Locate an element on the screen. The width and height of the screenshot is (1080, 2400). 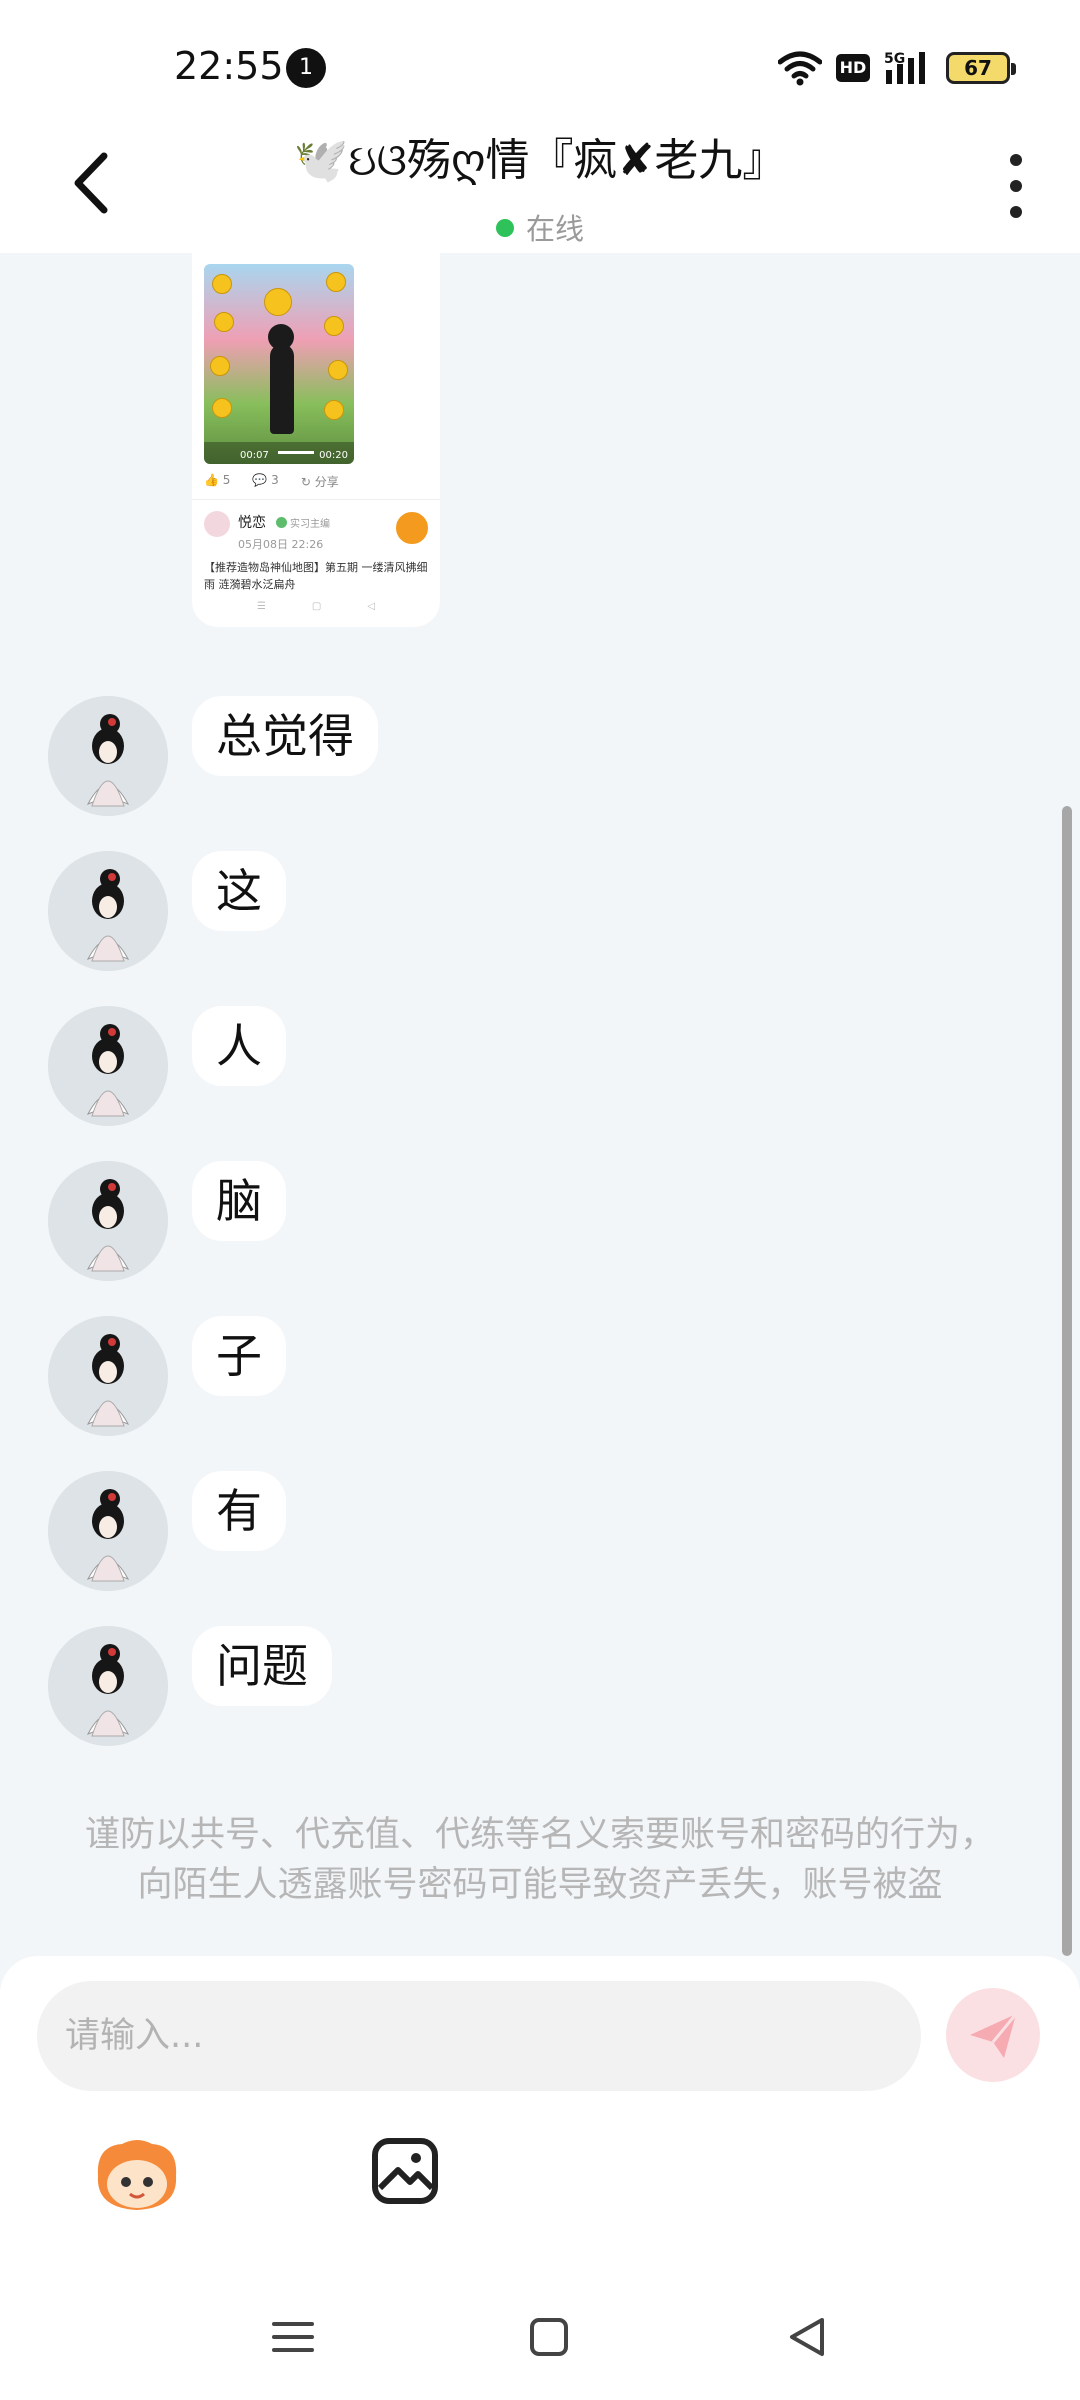
image-picker-button is located at coordinates (405, 2171).